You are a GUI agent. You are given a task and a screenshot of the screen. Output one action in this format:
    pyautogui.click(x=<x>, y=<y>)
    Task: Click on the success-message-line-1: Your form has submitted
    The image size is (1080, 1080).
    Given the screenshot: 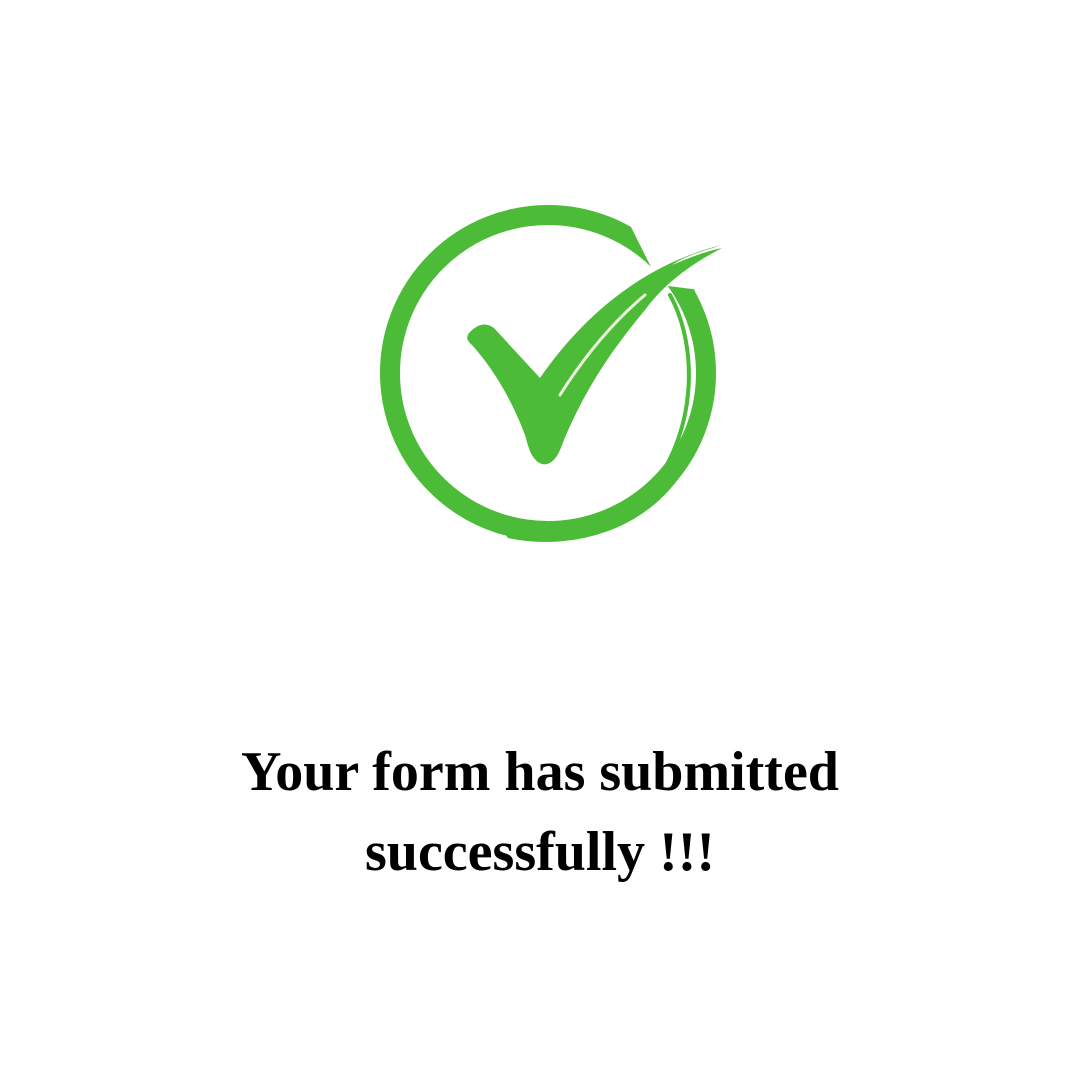 What is the action you would take?
    pyautogui.click(x=540, y=772)
    